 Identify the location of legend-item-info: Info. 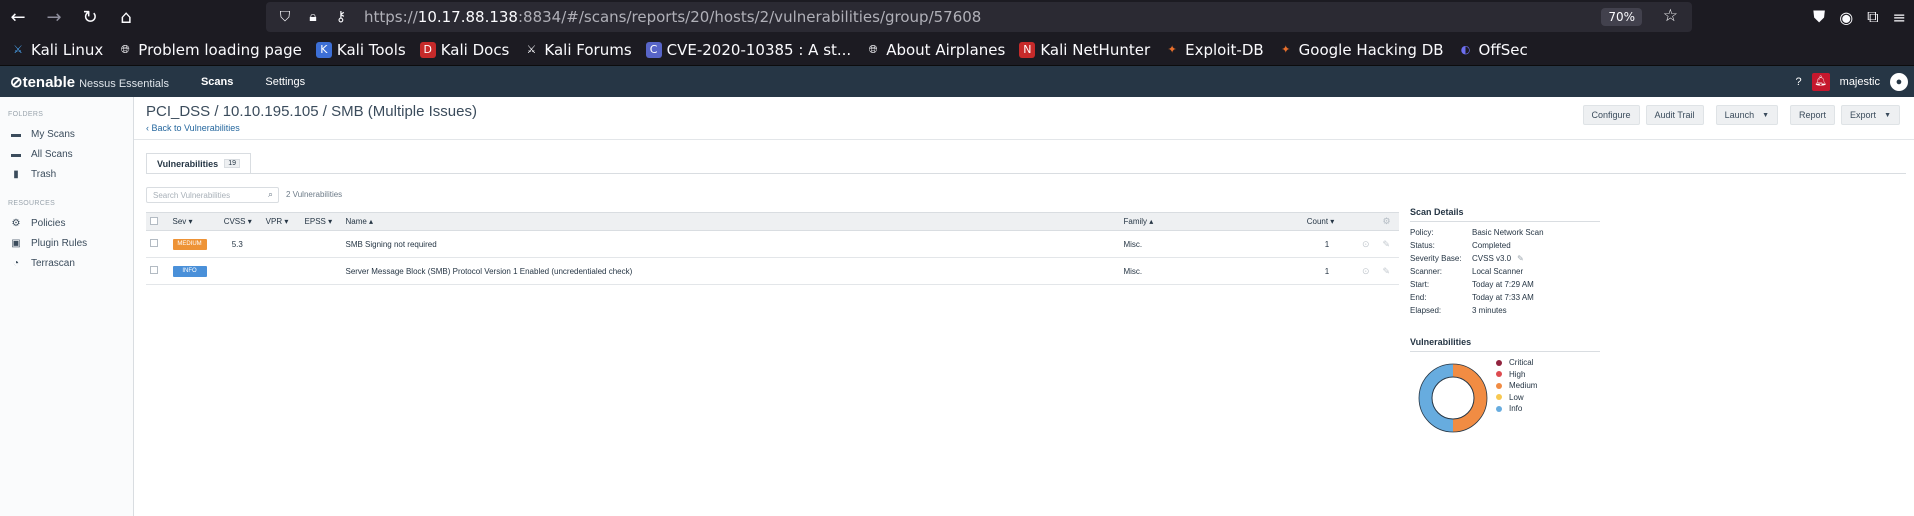
(1516, 409).